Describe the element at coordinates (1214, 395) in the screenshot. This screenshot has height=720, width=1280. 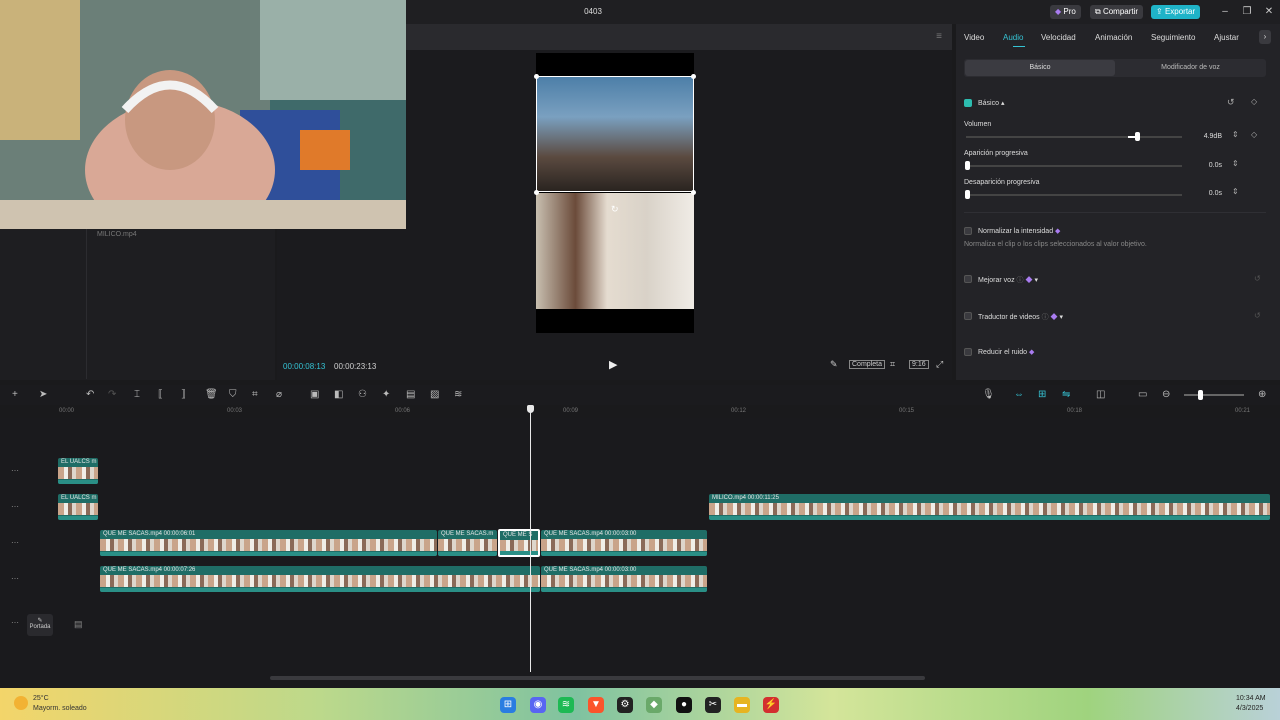
I see `zoom-slider` at that location.